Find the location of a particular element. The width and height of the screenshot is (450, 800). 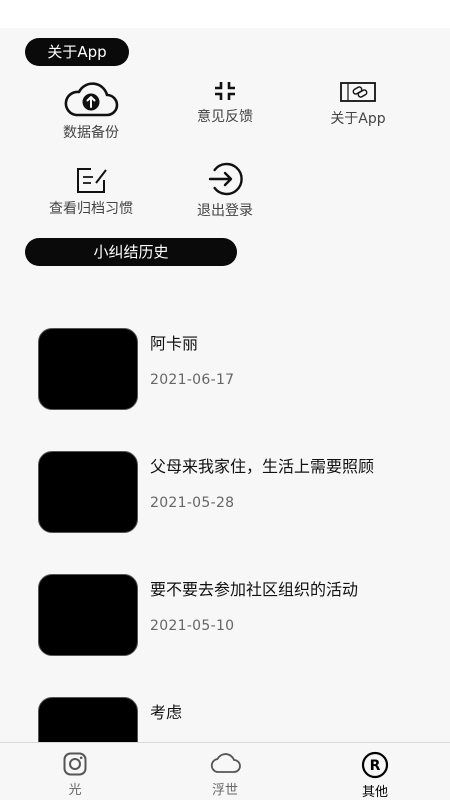

about-app-label: 关于App is located at coordinates (358, 119).